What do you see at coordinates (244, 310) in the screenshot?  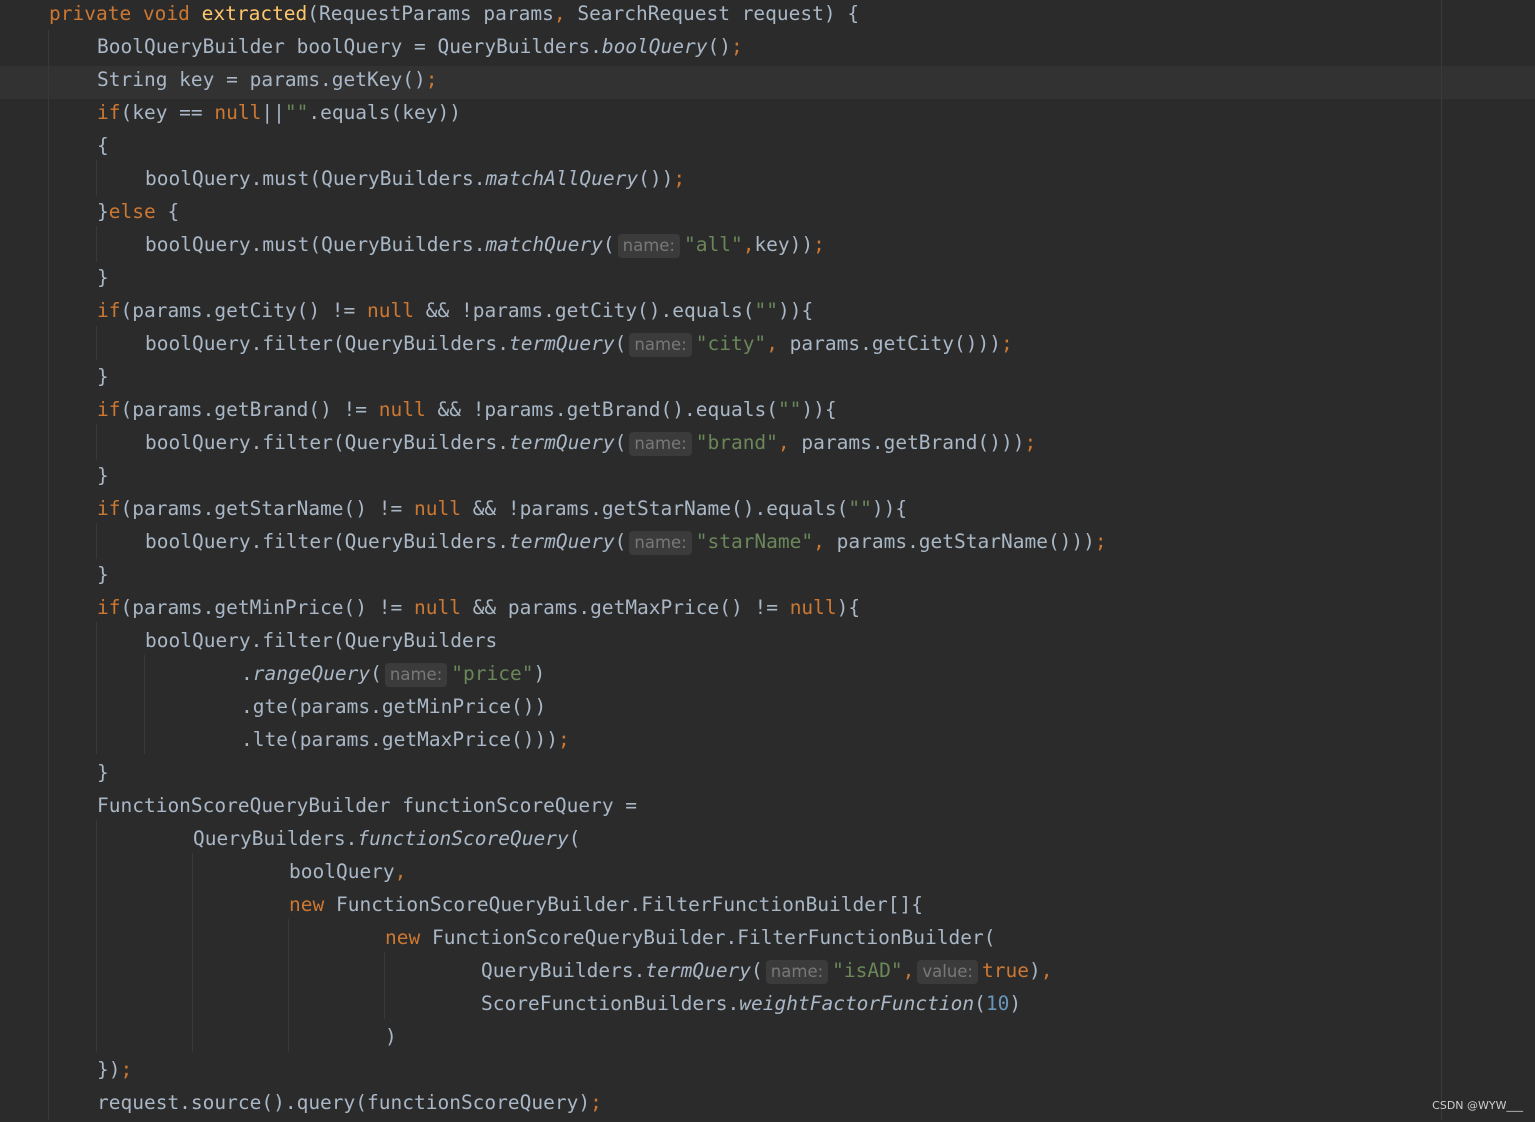 I see `code-token: (params.getCity() !=` at bounding box center [244, 310].